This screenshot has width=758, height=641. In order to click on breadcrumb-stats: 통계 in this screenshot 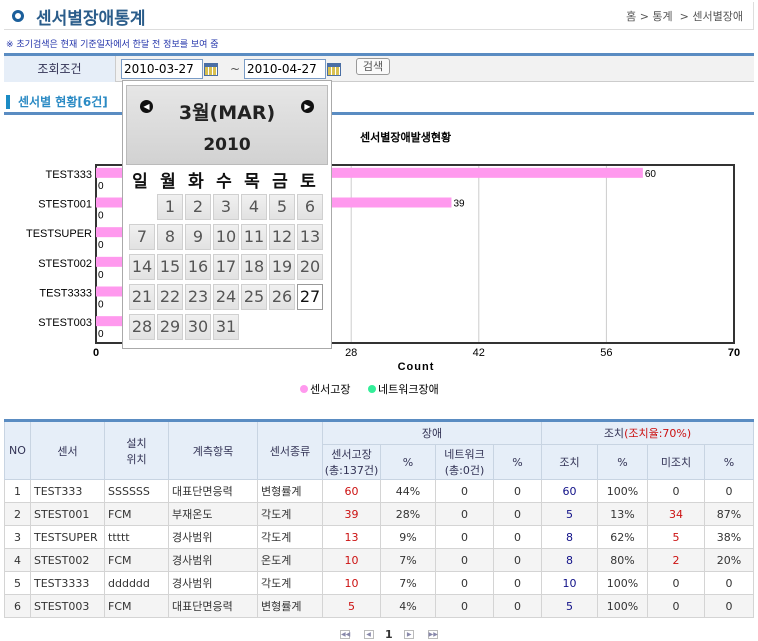, I will do `click(662, 16)`.